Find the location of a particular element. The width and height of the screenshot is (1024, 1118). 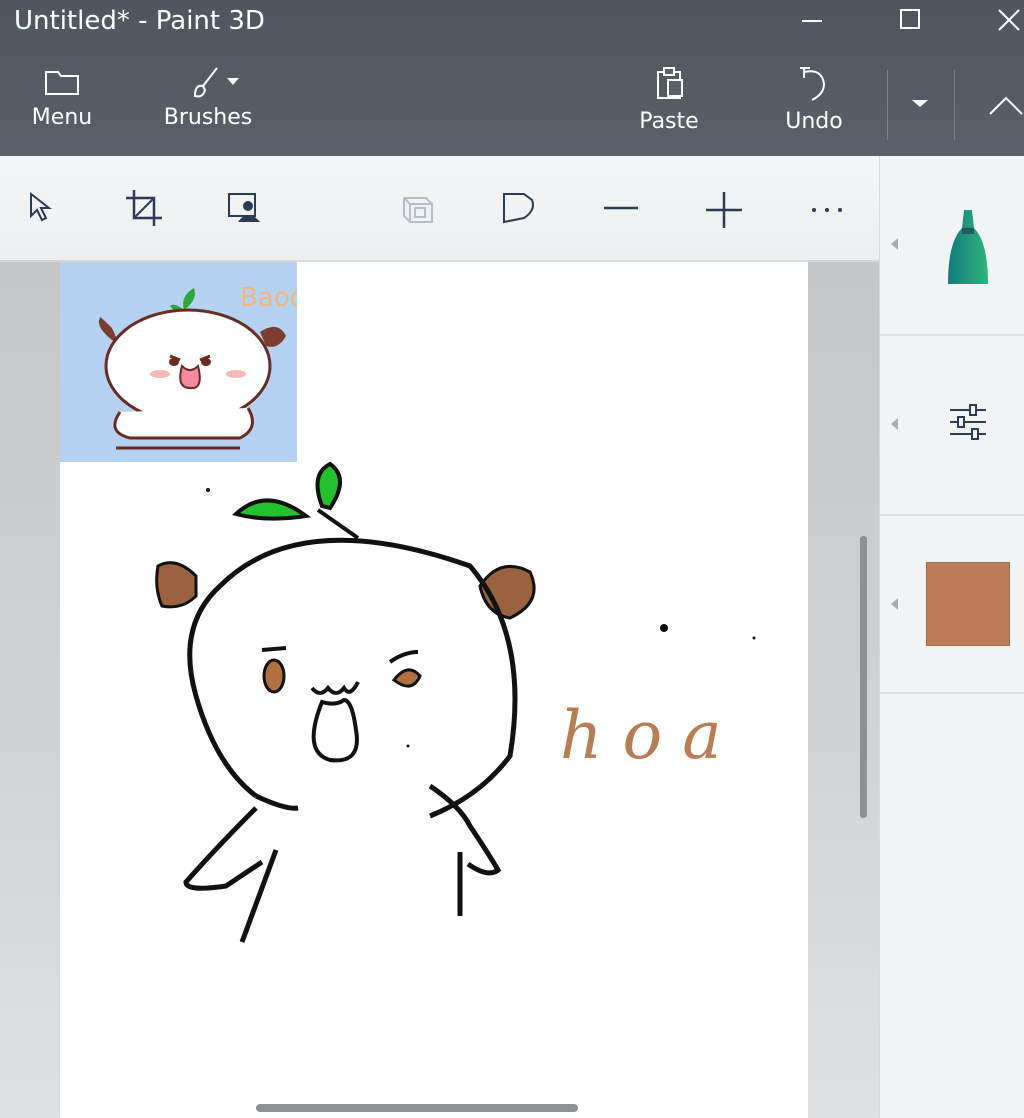

selected-color-swatch is located at coordinates (968, 604).